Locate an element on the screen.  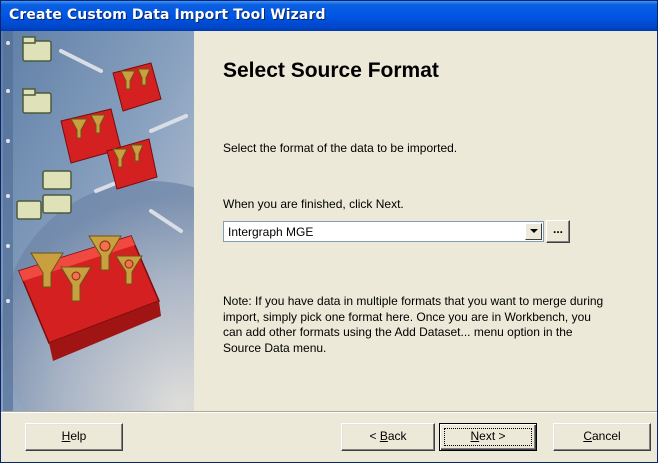
cancel-button-label: Cancel is located at coordinates (601, 436).